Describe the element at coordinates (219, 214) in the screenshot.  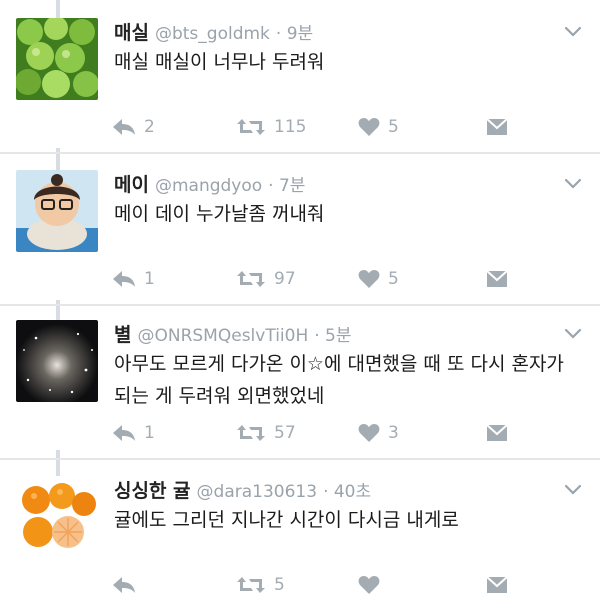
I see `tweet-text-line: 메이 데이 누가날좀 꺼내줘` at that location.